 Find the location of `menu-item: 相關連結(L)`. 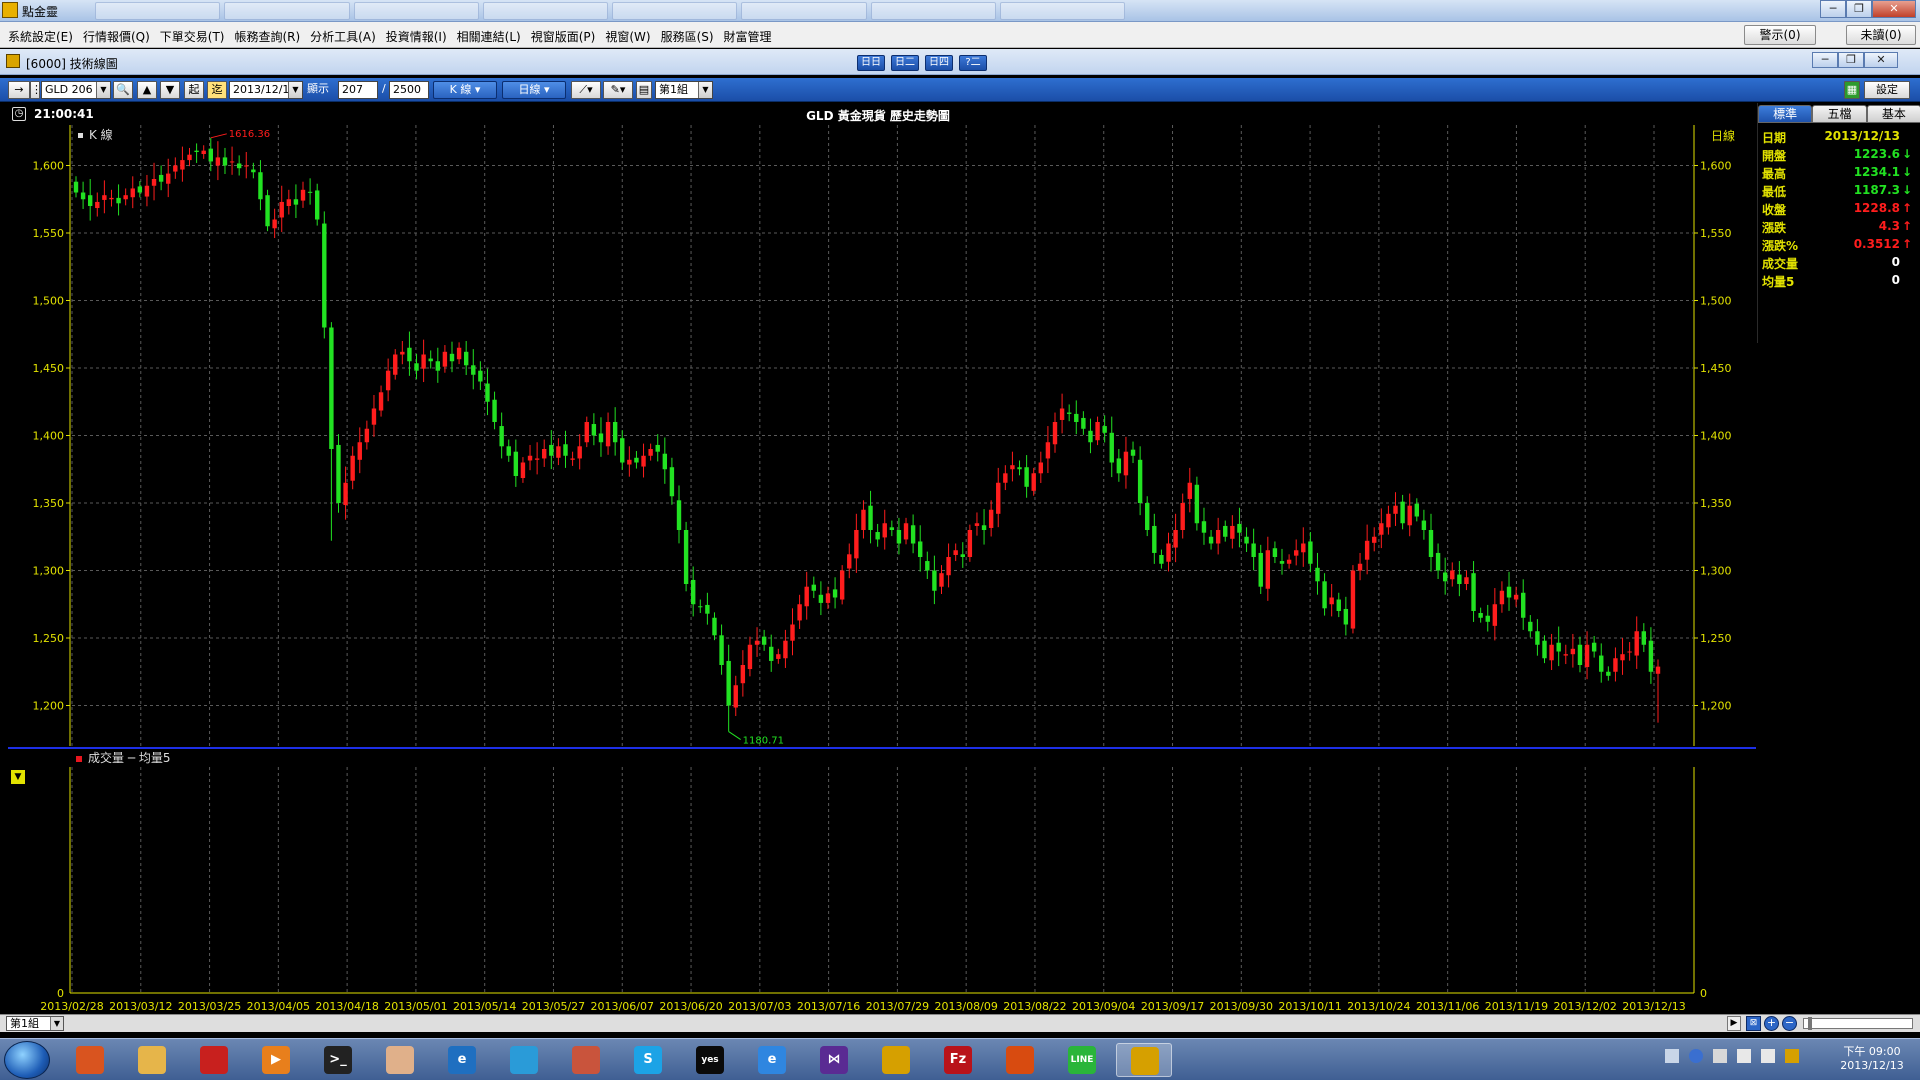

menu-item: 相關連結(L) is located at coordinates (489, 36).